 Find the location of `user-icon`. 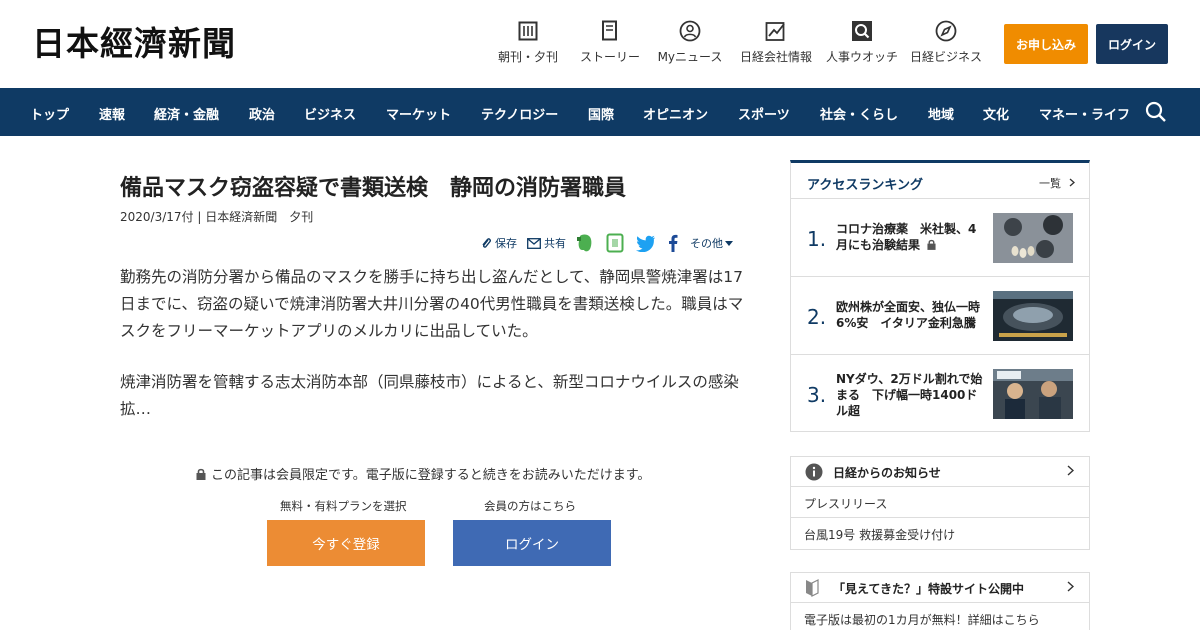

user-icon is located at coordinates (690, 31).